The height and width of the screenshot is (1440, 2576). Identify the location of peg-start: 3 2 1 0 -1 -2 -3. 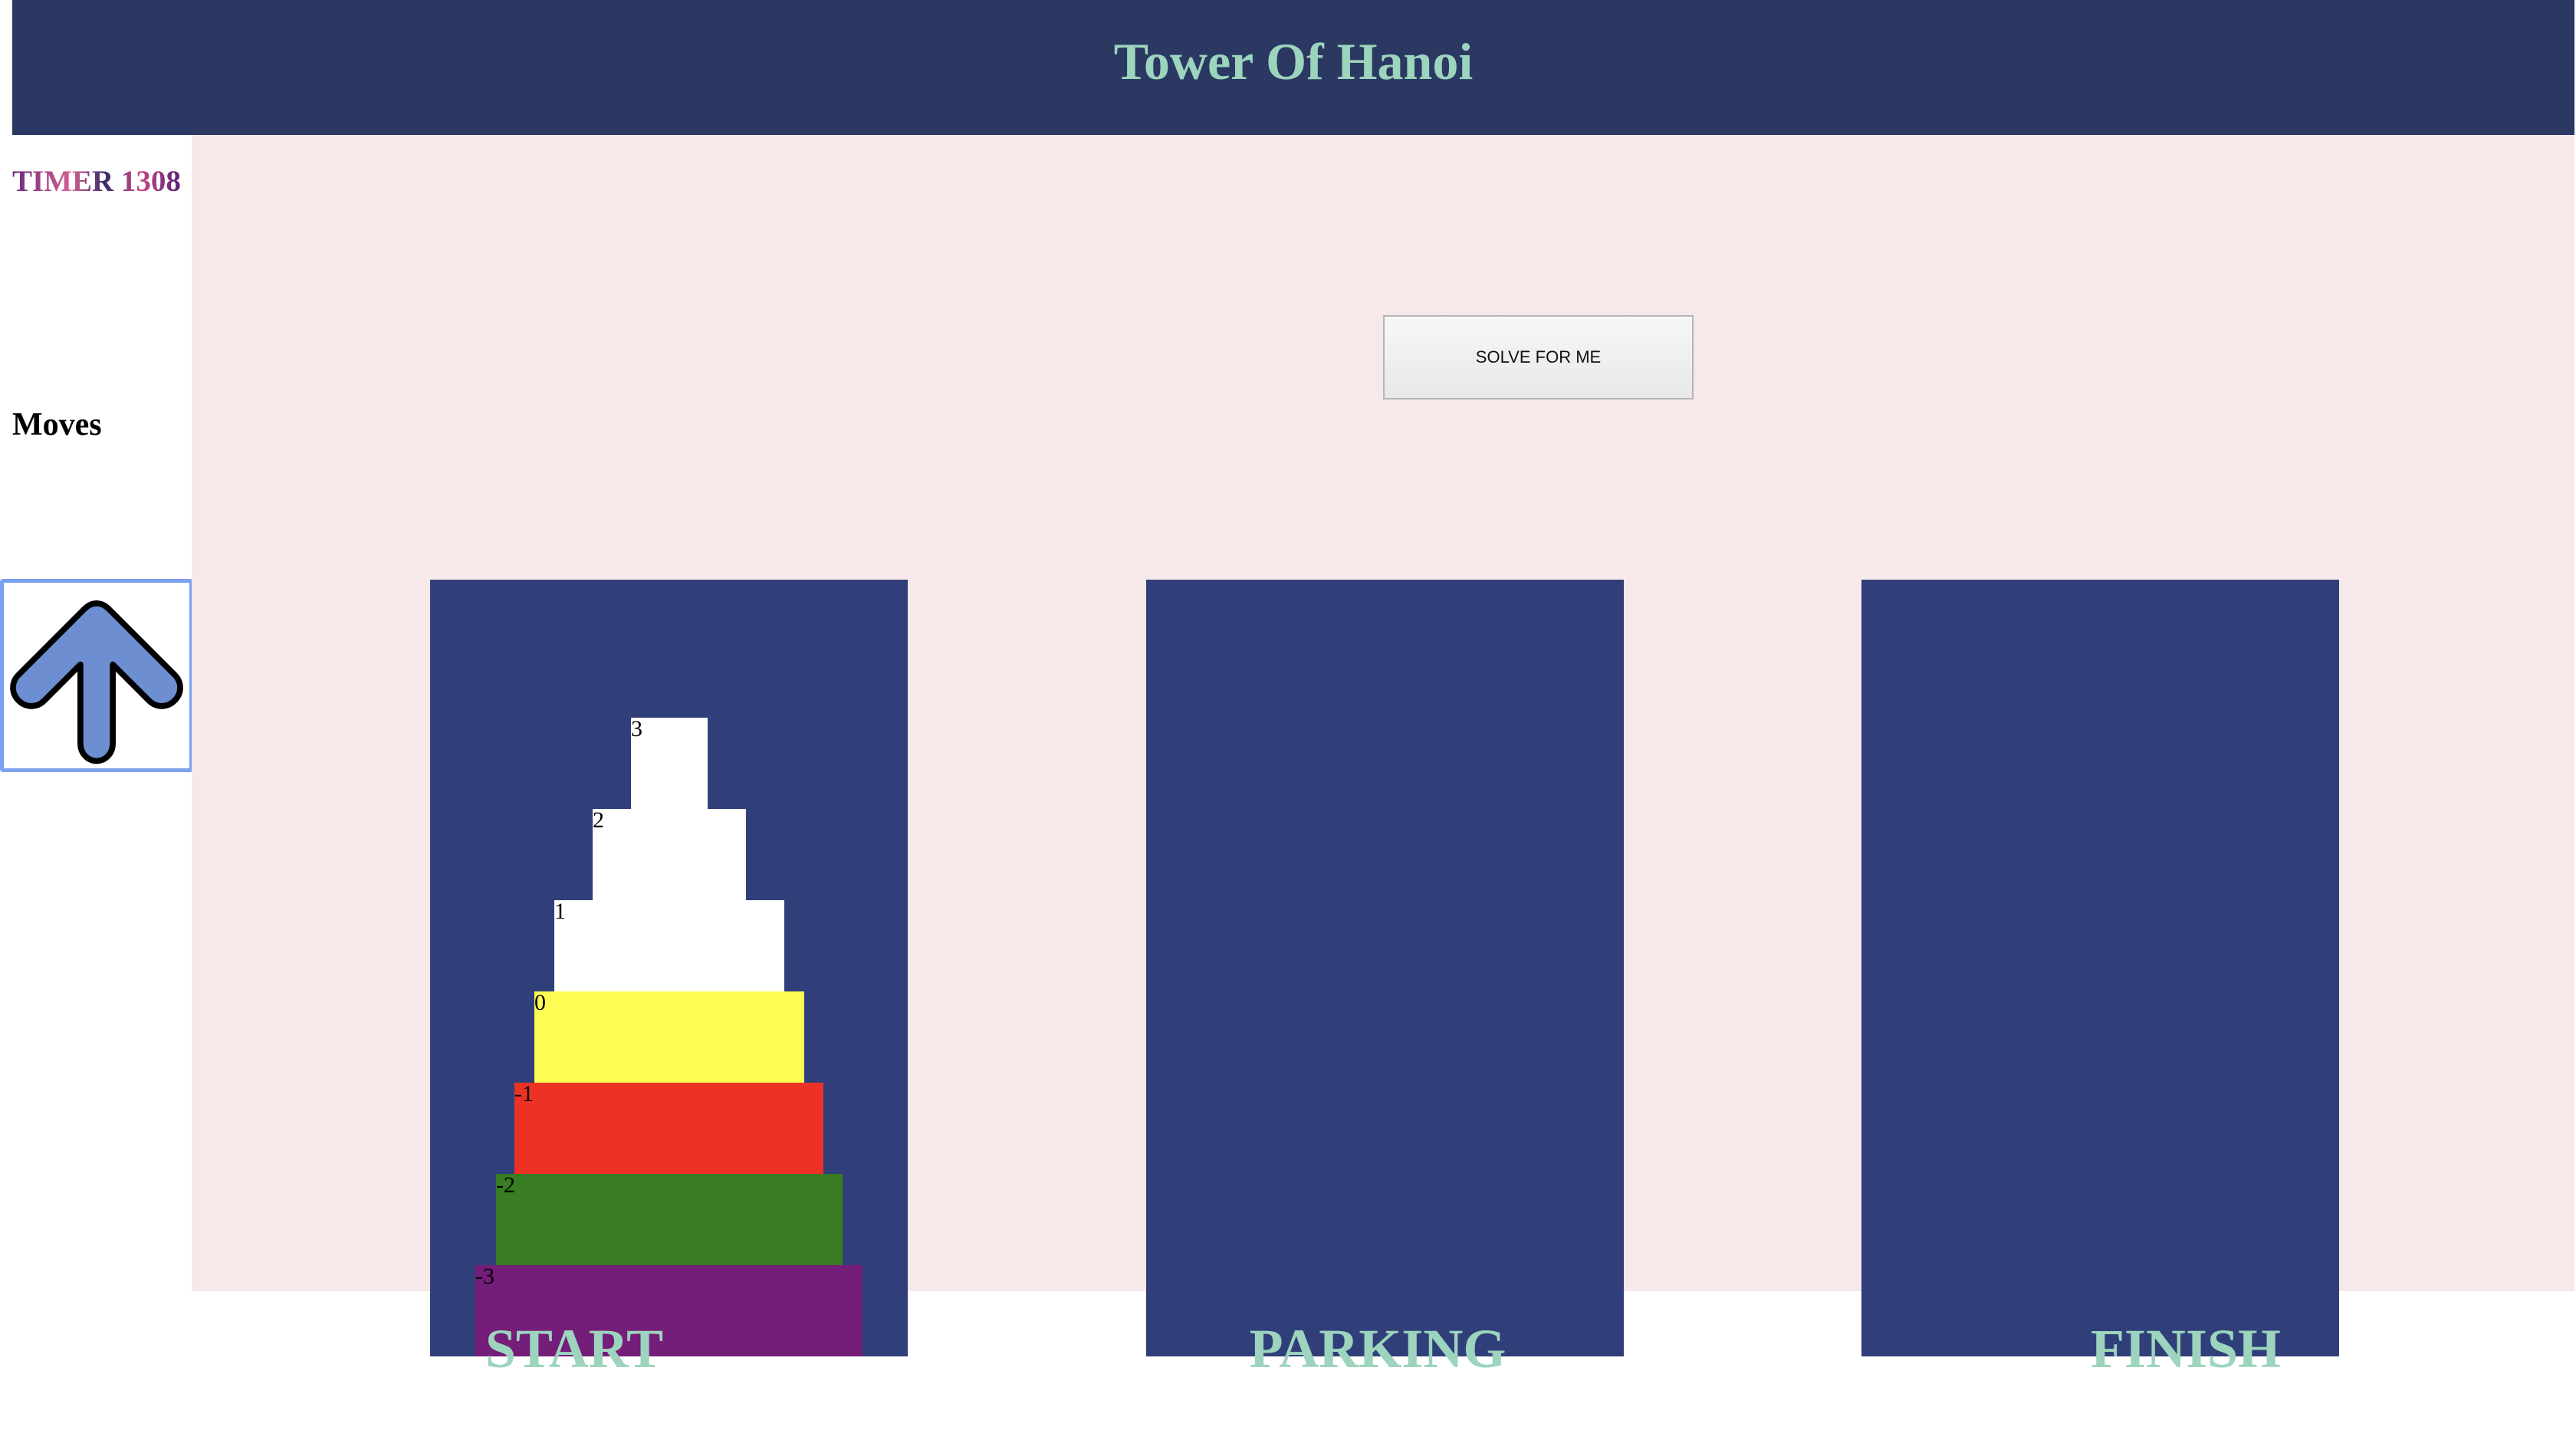
(669, 968).